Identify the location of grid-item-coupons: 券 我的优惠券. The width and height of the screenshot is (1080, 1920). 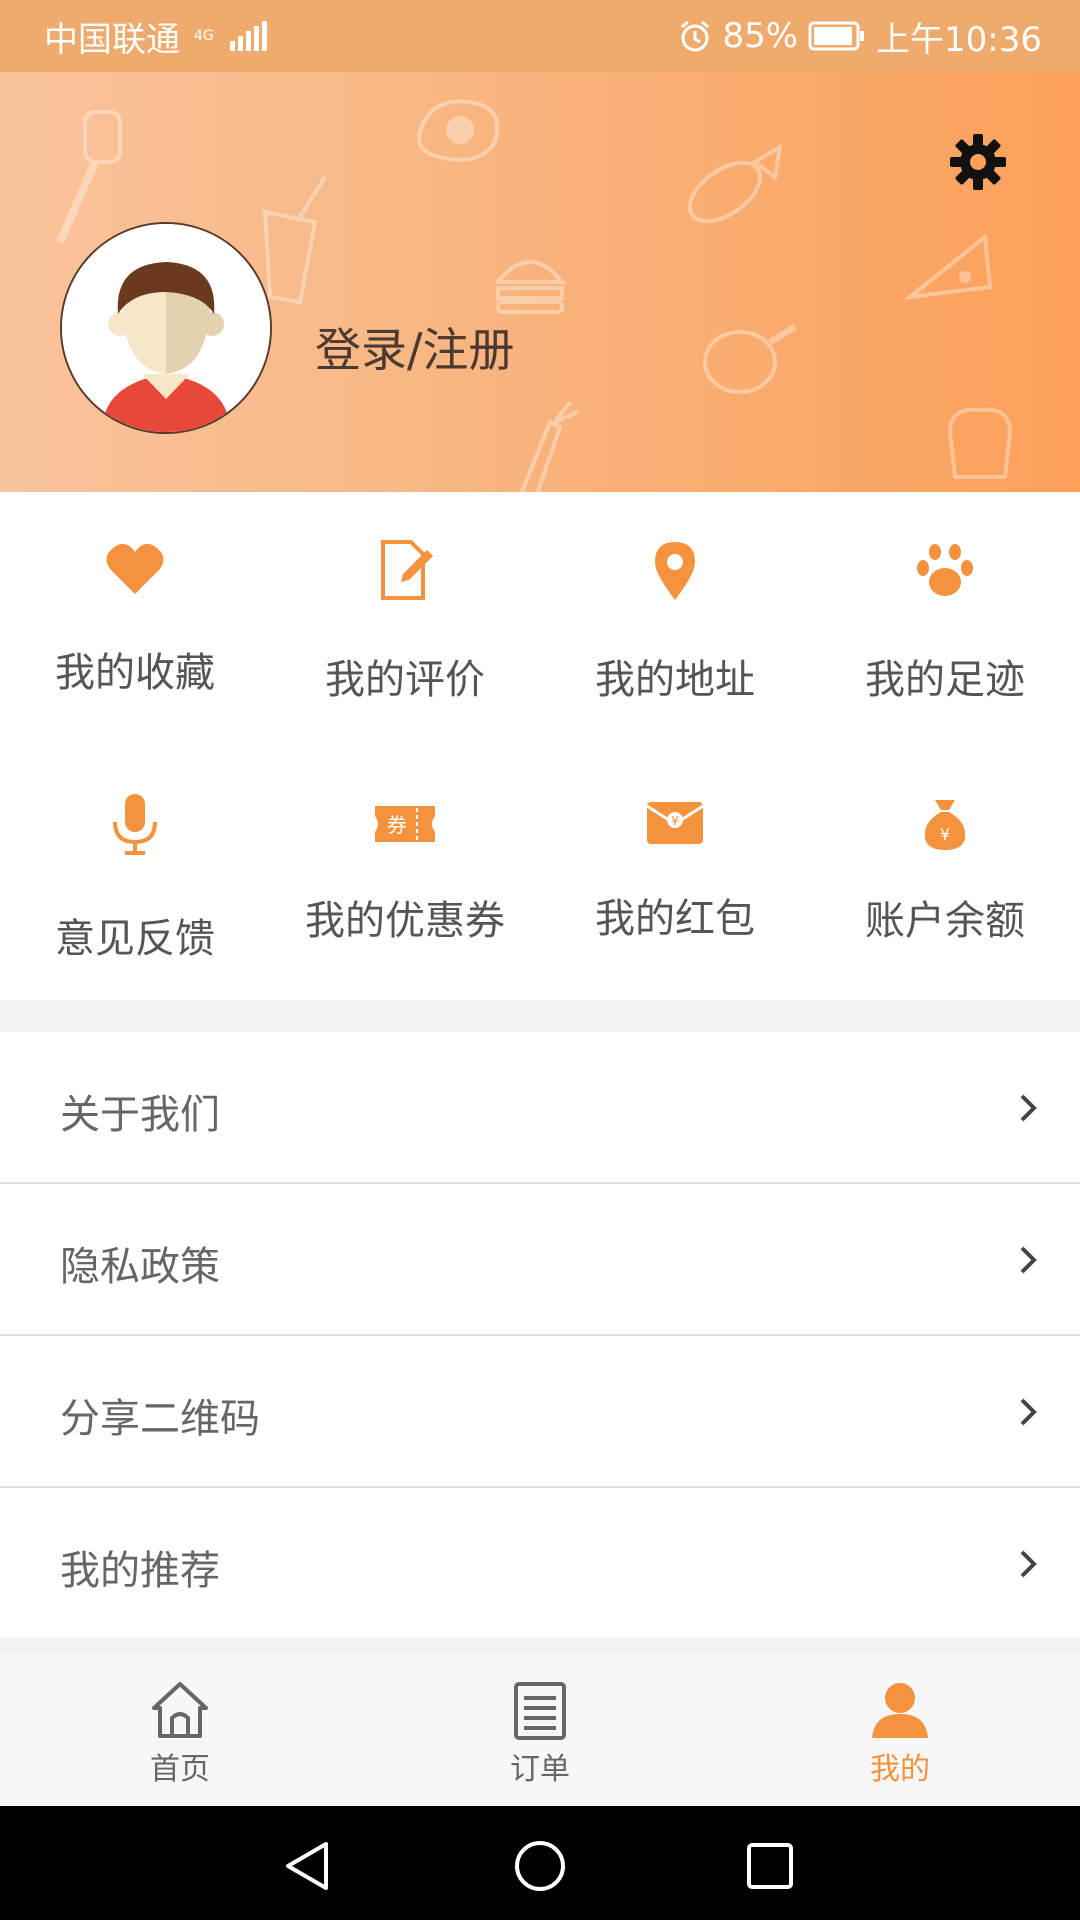
(405, 873).